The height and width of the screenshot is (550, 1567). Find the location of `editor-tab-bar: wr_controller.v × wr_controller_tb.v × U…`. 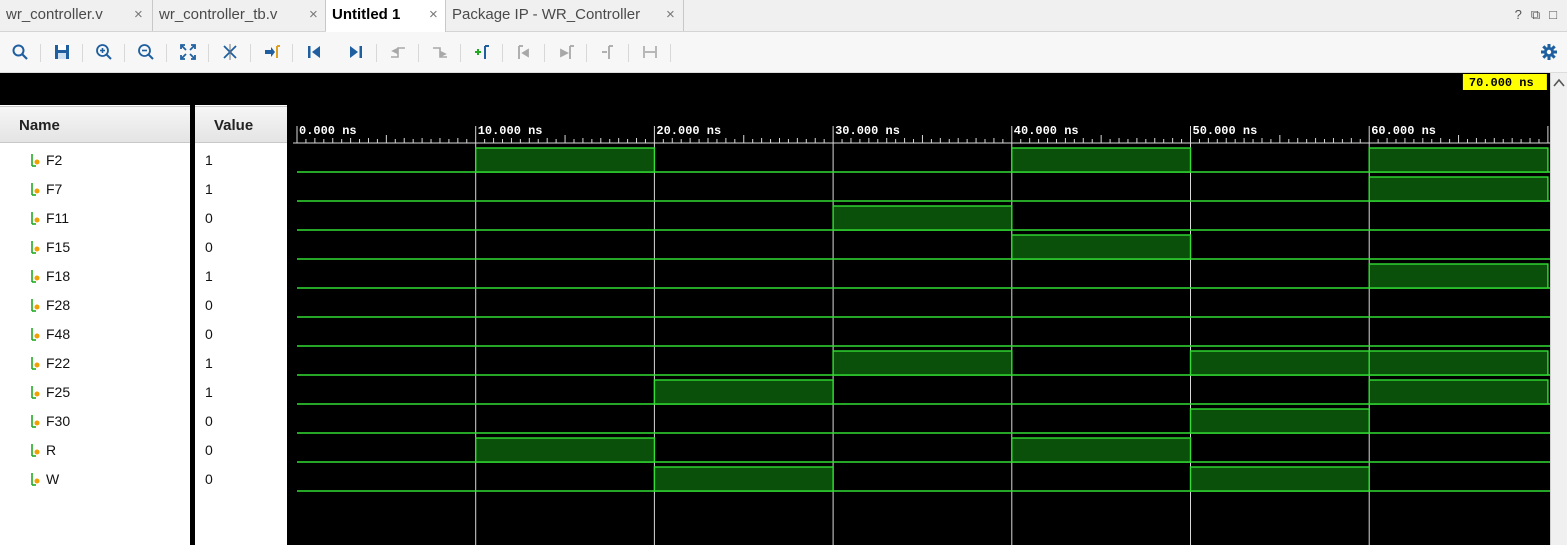

editor-tab-bar: wr_controller.v × wr_controller_tb.v × U… is located at coordinates (783, 16).